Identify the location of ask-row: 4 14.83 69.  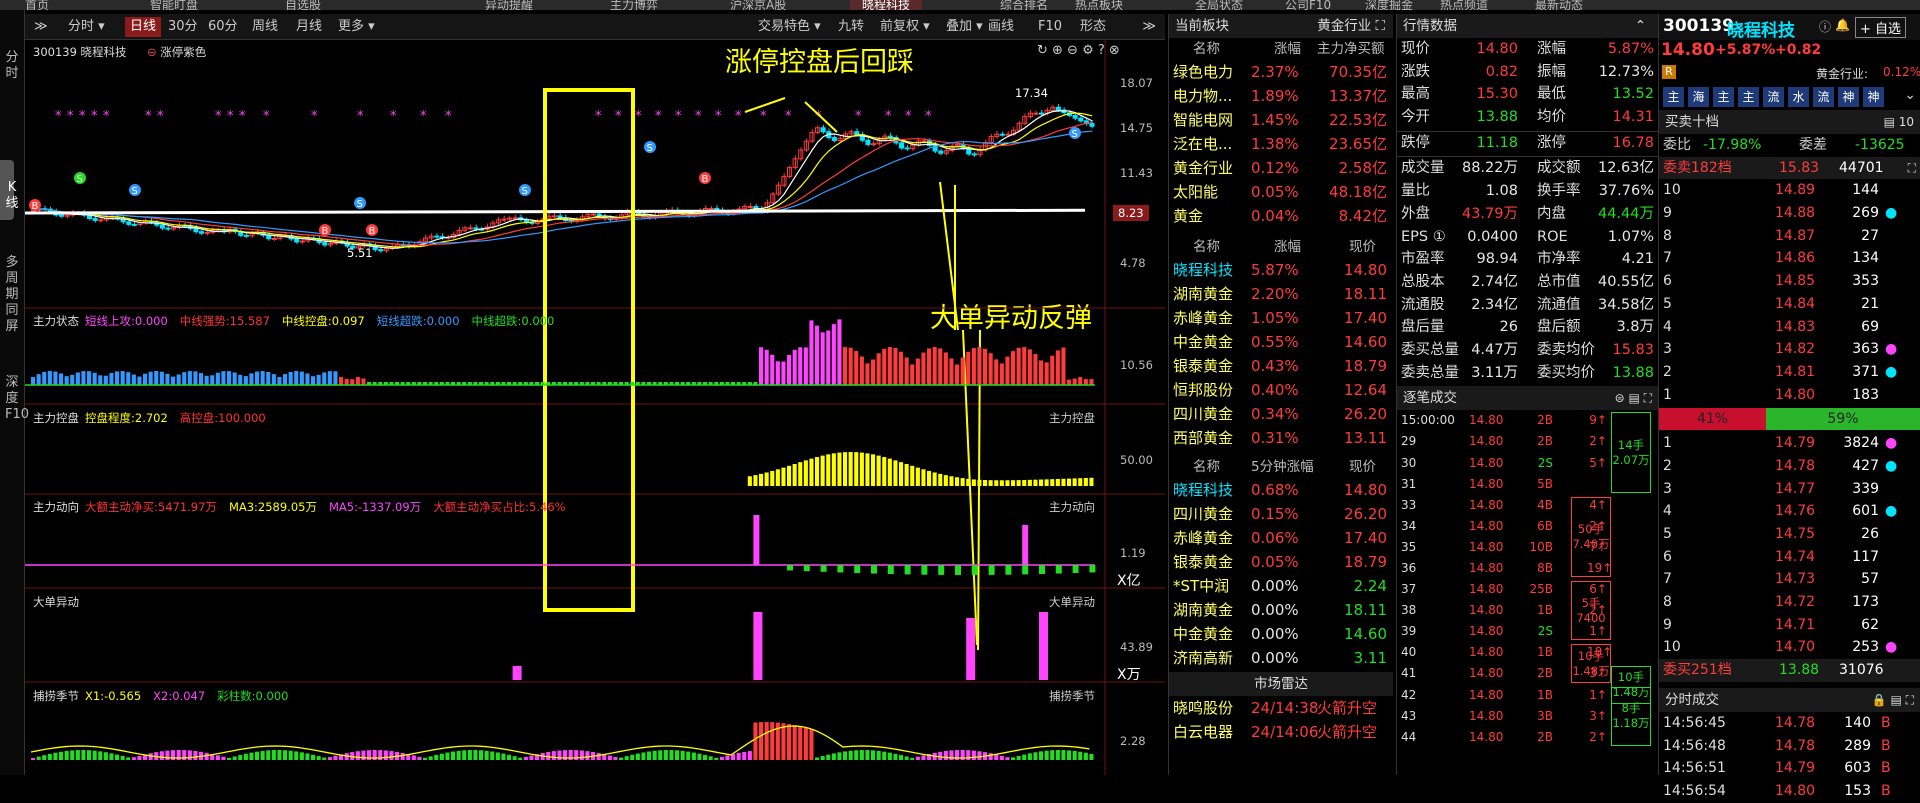
(1789, 327).